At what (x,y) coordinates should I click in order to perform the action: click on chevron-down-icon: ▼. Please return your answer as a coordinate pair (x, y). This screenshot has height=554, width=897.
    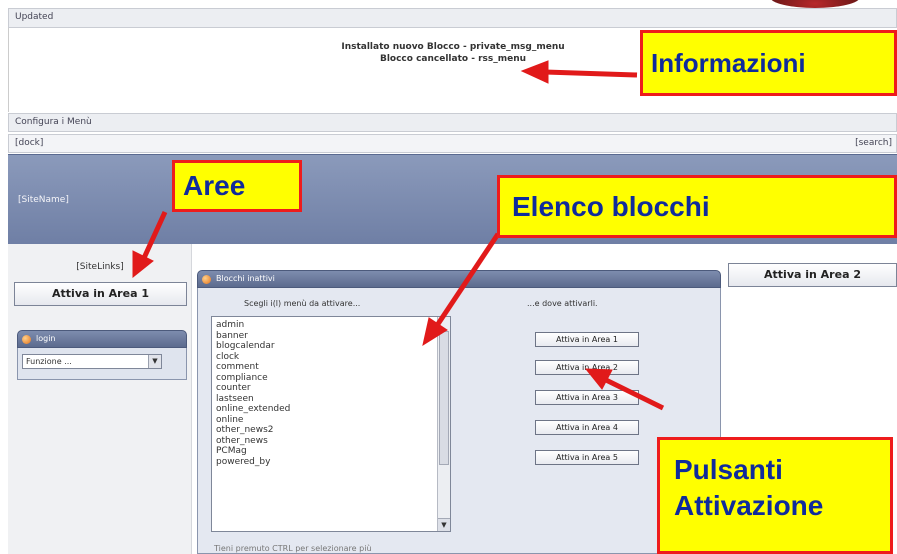
    Looking at the image, I should click on (154, 361).